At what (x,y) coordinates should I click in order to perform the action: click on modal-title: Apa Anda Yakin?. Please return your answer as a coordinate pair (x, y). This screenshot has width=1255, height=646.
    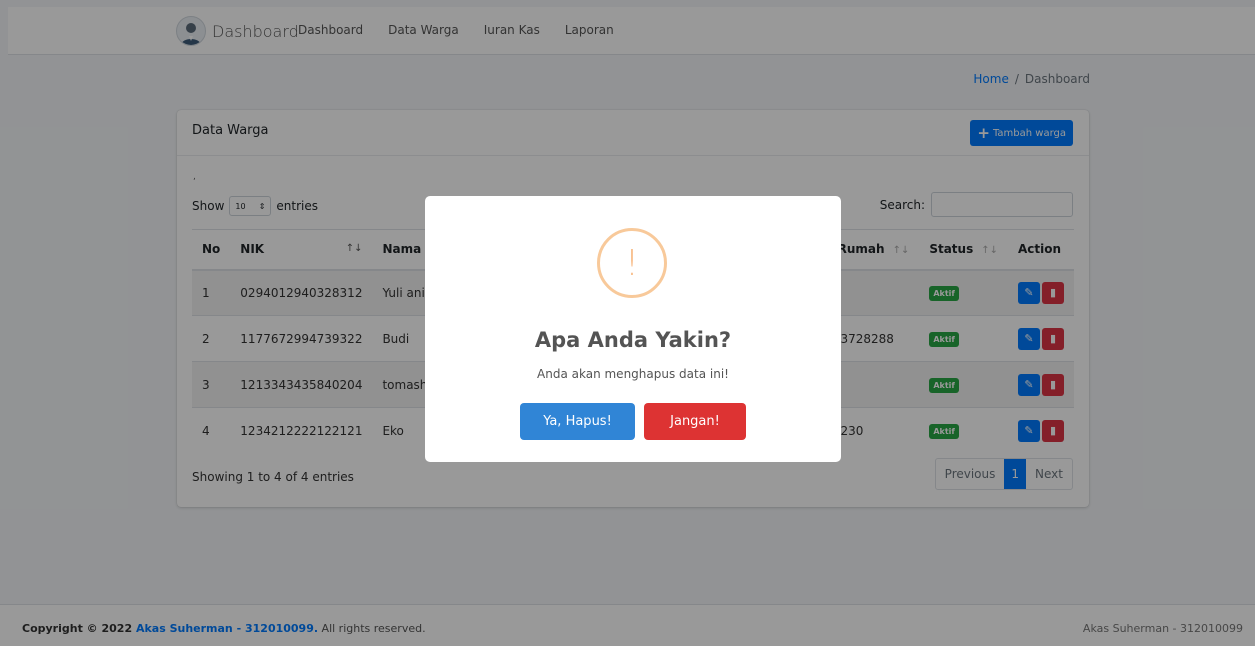
    Looking at the image, I should click on (633, 340).